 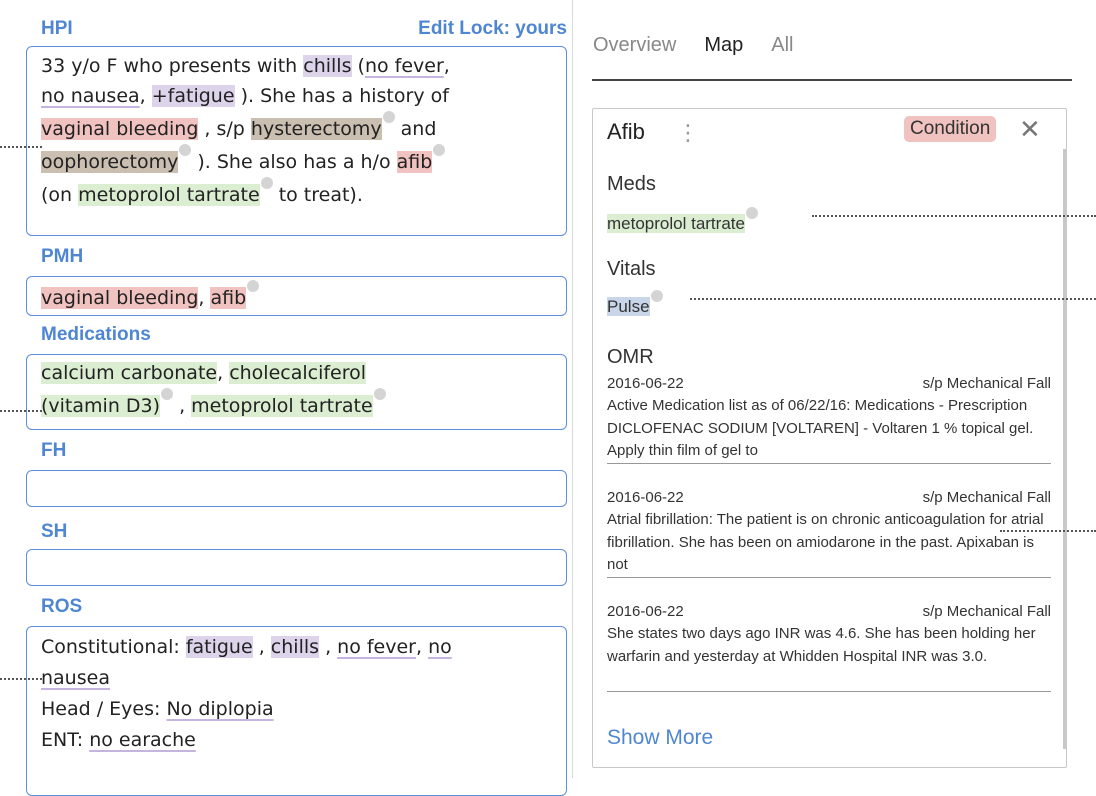 I want to click on pane-divider, so click(x=572, y=389).